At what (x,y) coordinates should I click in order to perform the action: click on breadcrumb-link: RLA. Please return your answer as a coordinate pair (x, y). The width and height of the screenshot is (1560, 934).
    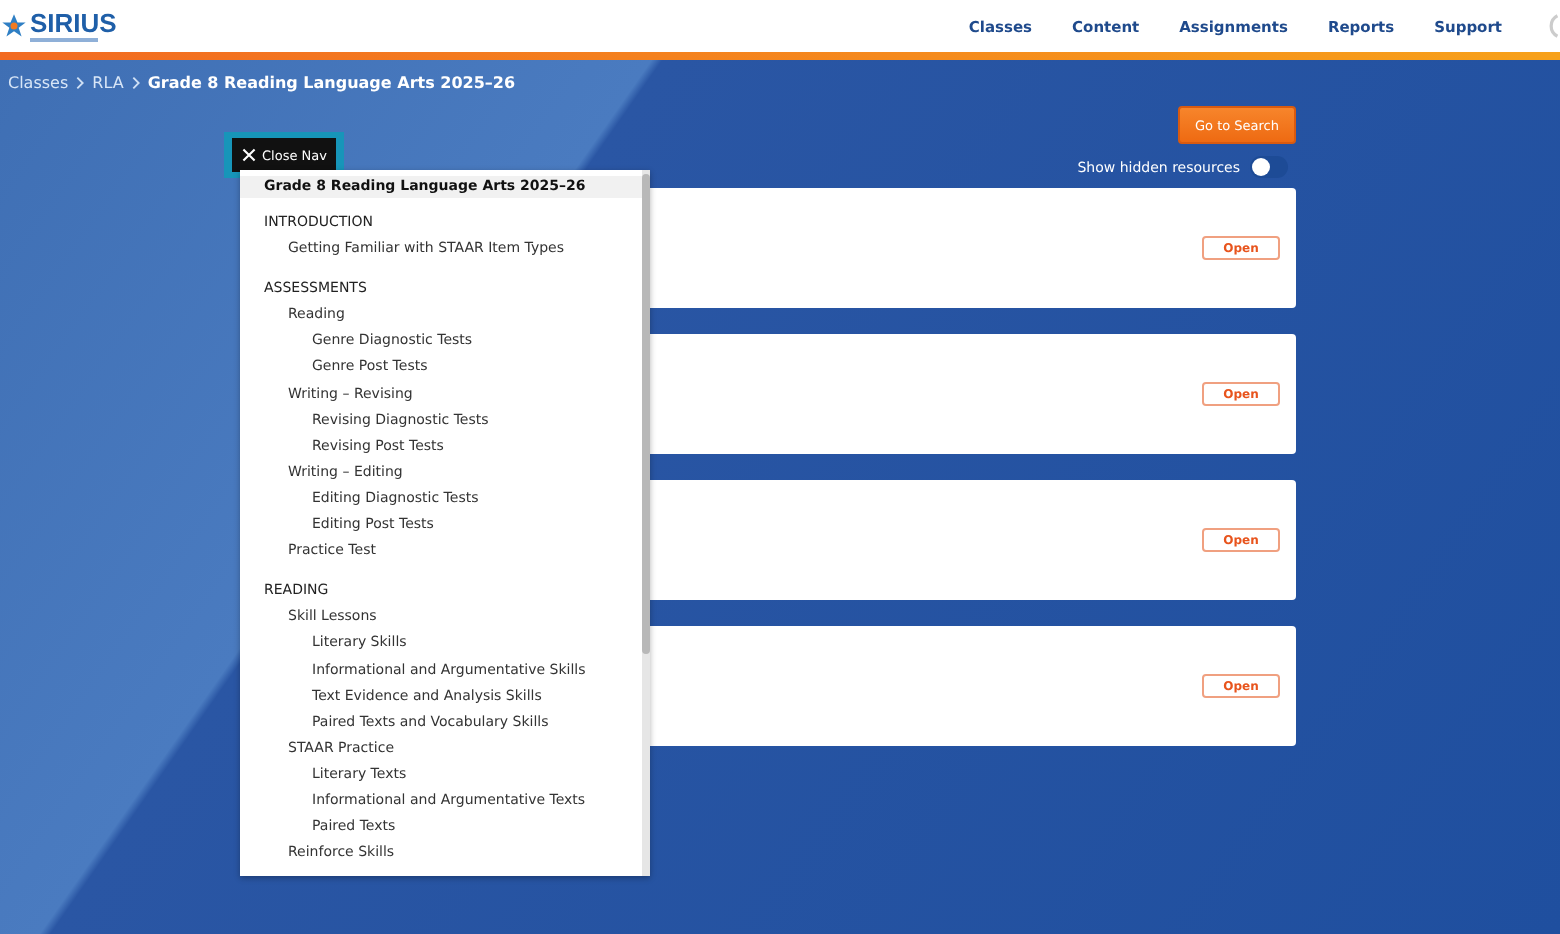
    Looking at the image, I should click on (108, 82).